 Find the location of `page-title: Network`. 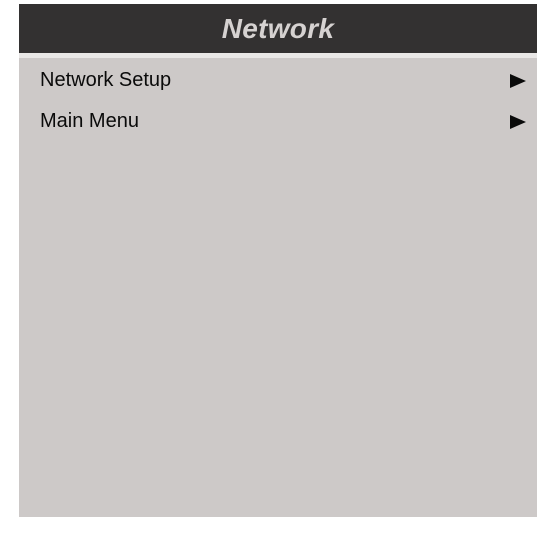

page-title: Network is located at coordinates (278, 28).